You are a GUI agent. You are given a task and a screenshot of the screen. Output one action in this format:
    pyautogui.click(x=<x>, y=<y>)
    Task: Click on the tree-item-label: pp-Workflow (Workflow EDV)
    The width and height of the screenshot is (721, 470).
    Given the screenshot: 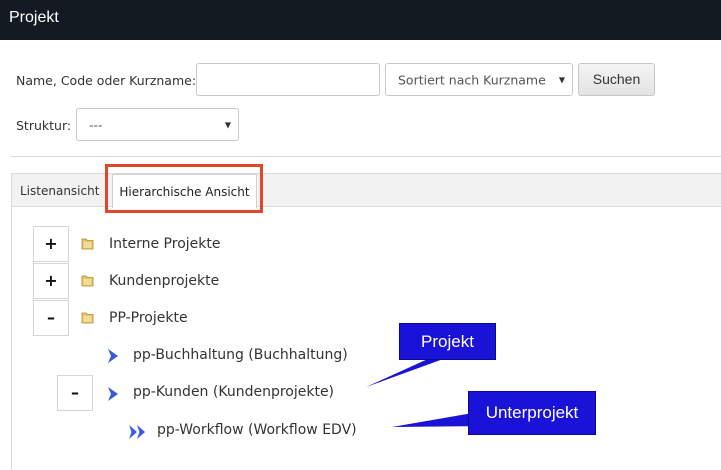 What is the action you would take?
    pyautogui.click(x=257, y=430)
    